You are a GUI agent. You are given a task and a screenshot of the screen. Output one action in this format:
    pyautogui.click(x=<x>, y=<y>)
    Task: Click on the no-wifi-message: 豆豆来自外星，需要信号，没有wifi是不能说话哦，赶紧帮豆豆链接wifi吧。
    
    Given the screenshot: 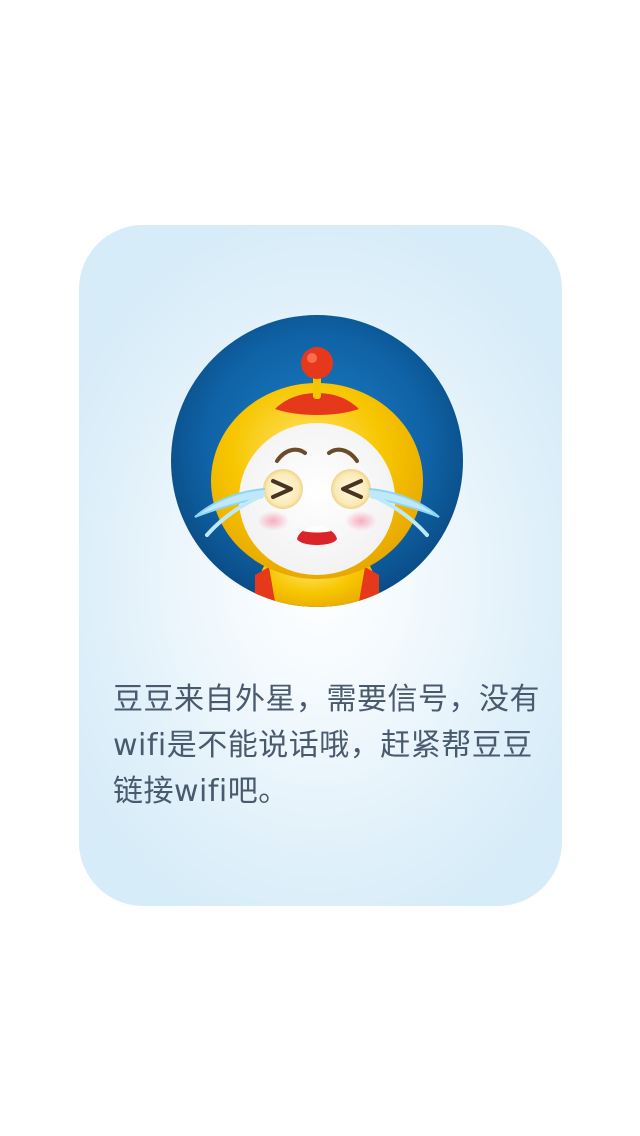 What is the action you would take?
    pyautogui.click(x=326, y=745)
    